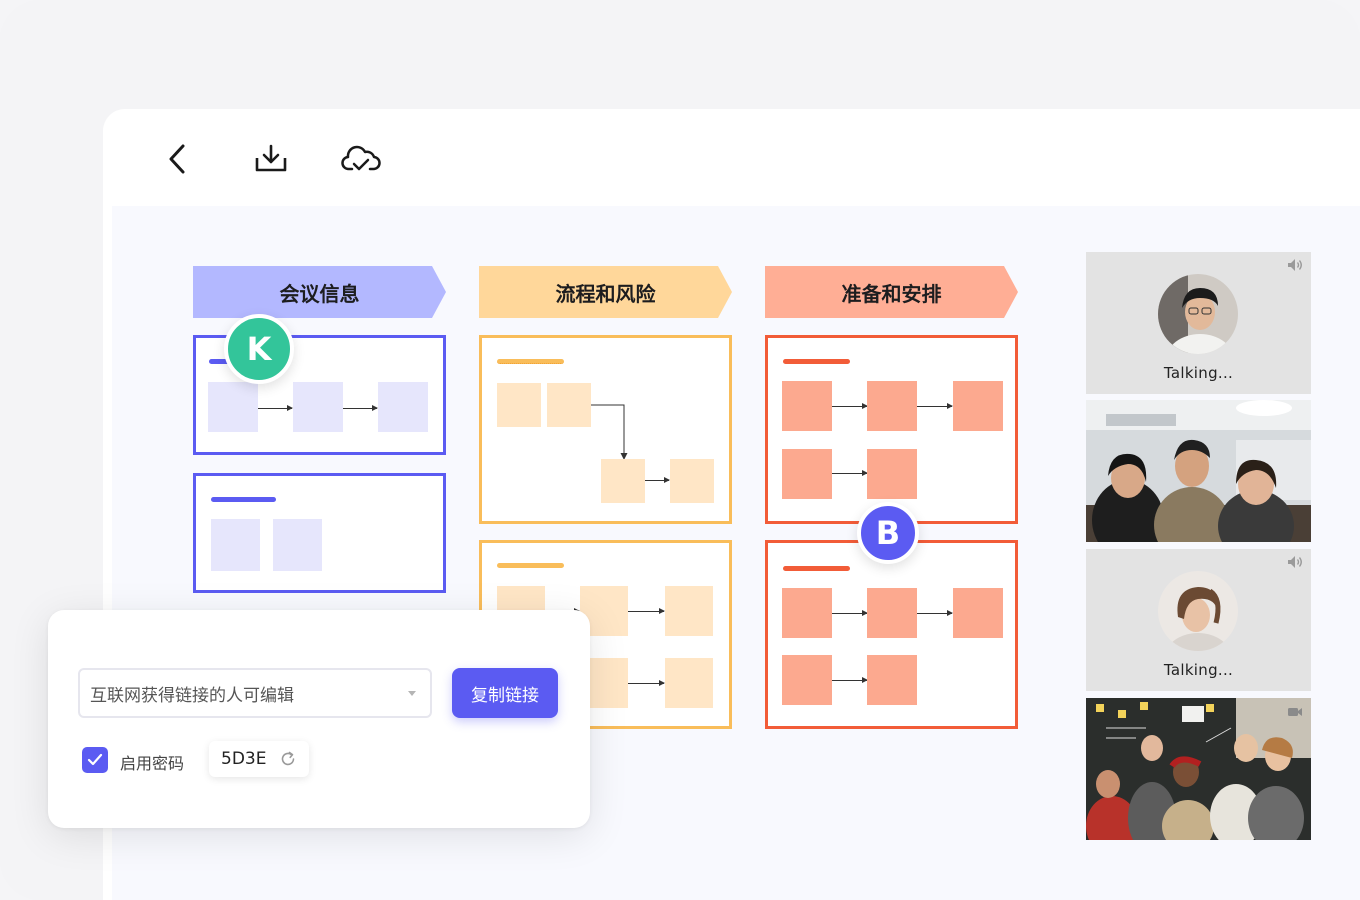 The image size is (1360, 900). What do you see at coordinates (152, 763) in the screenshot?
I see `password-checkbox-label: 启用密码` at bounding box center [152, 763].